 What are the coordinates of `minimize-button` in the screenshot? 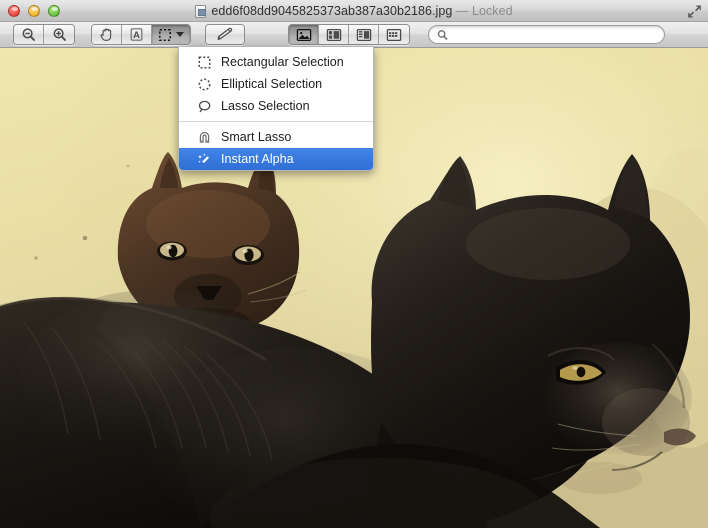 It's located at (34, 10).